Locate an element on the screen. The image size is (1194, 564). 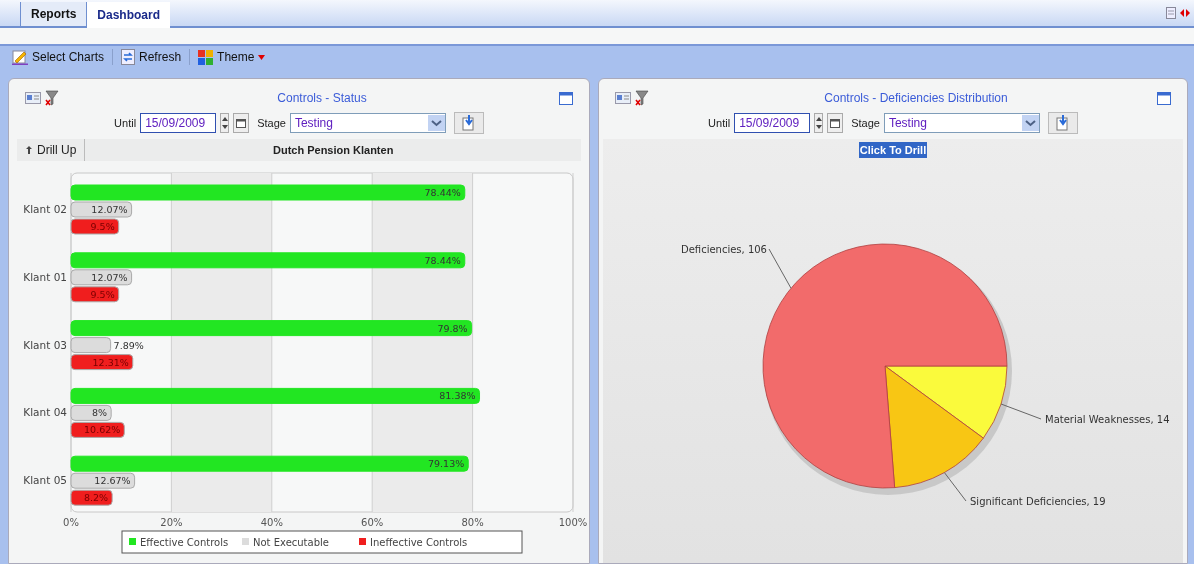
toolbar-button: Refresh is located at coordinates (151, 57).